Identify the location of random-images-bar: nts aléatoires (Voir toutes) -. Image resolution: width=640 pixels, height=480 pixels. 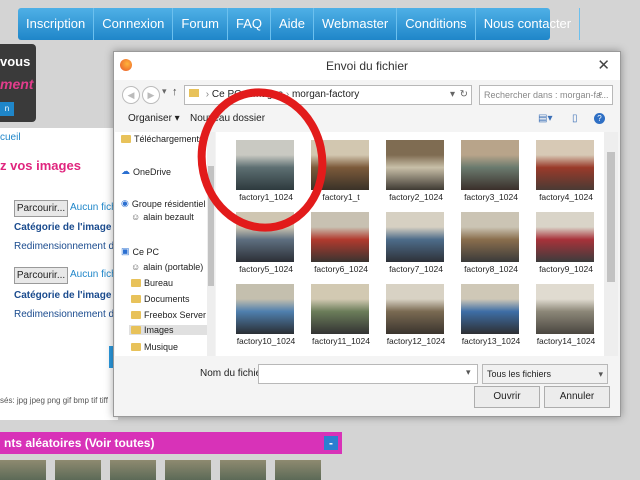
(171, 443).